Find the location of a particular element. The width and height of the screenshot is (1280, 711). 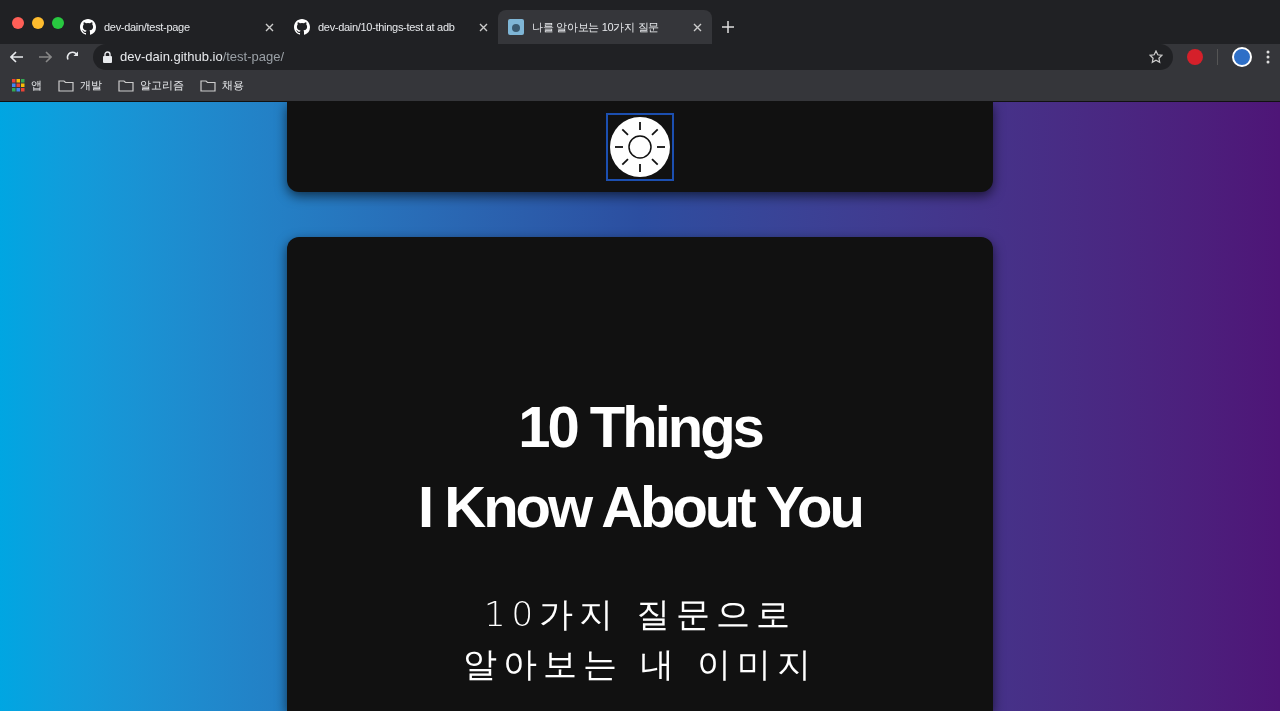

bookmark-item: 앱 is located at coordinates (27, 85).